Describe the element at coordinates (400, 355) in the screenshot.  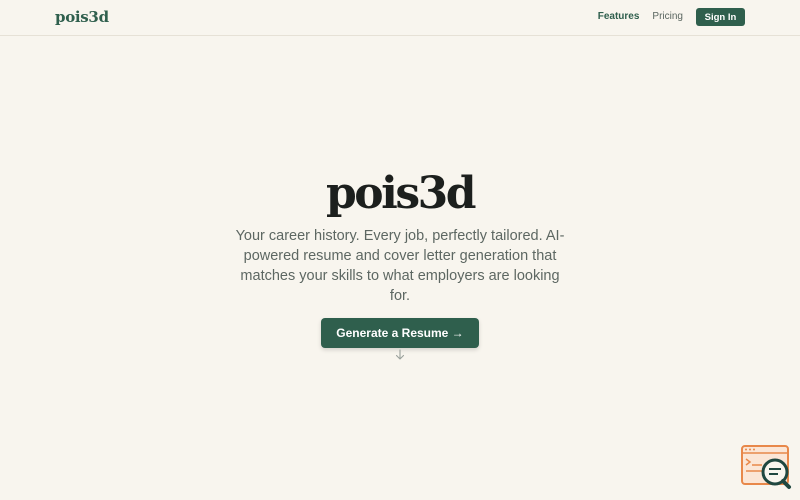
I see `arrow-down-icon` at that location.